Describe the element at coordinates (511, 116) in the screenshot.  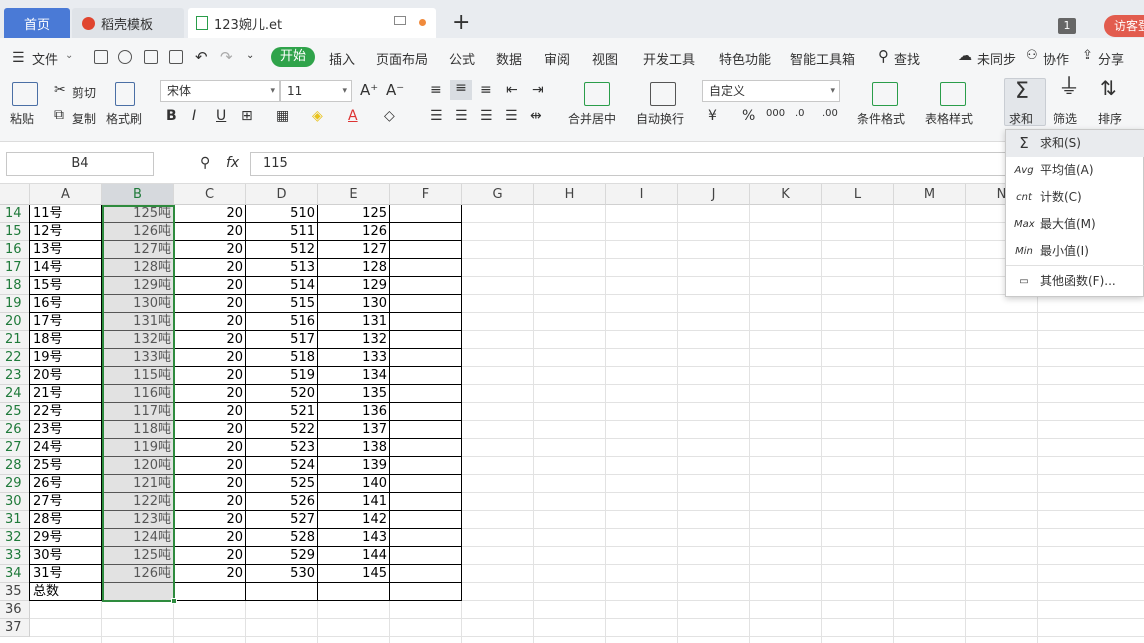
I see `justify-icon: ☰` at that location.